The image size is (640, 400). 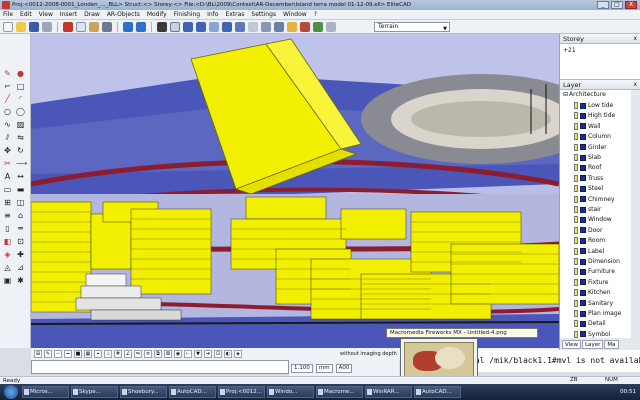 What do you see at coordinates (141, 26) in the screenshot?
I see `redo-icon` at bounding box center [141, 26].